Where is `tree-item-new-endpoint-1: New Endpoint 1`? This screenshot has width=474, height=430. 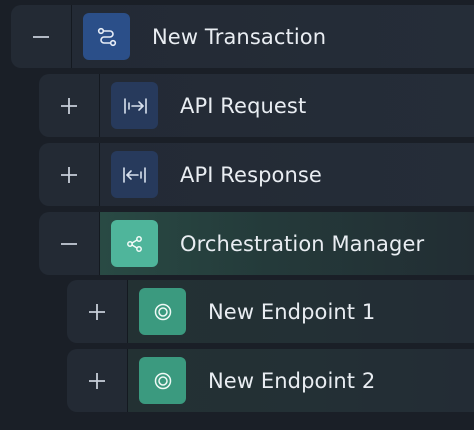 tree-item-new-endpoint-1: New Endpoint 1 is located at coordinates (270, 311).